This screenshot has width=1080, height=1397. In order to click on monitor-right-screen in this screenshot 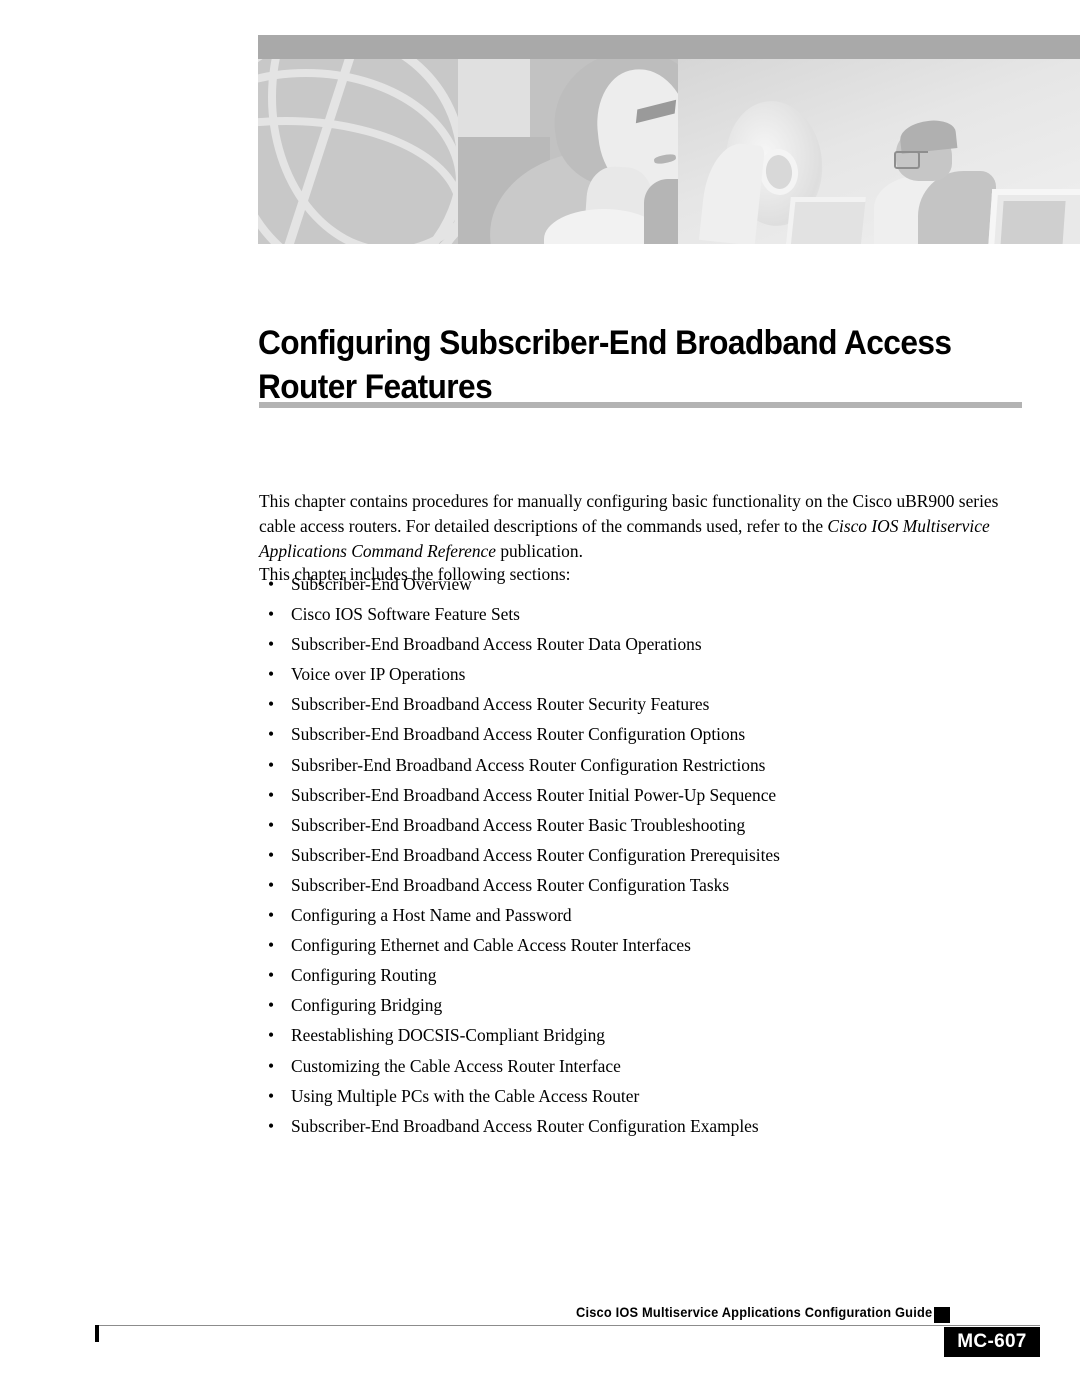, I will do `click(1033, 222)`.